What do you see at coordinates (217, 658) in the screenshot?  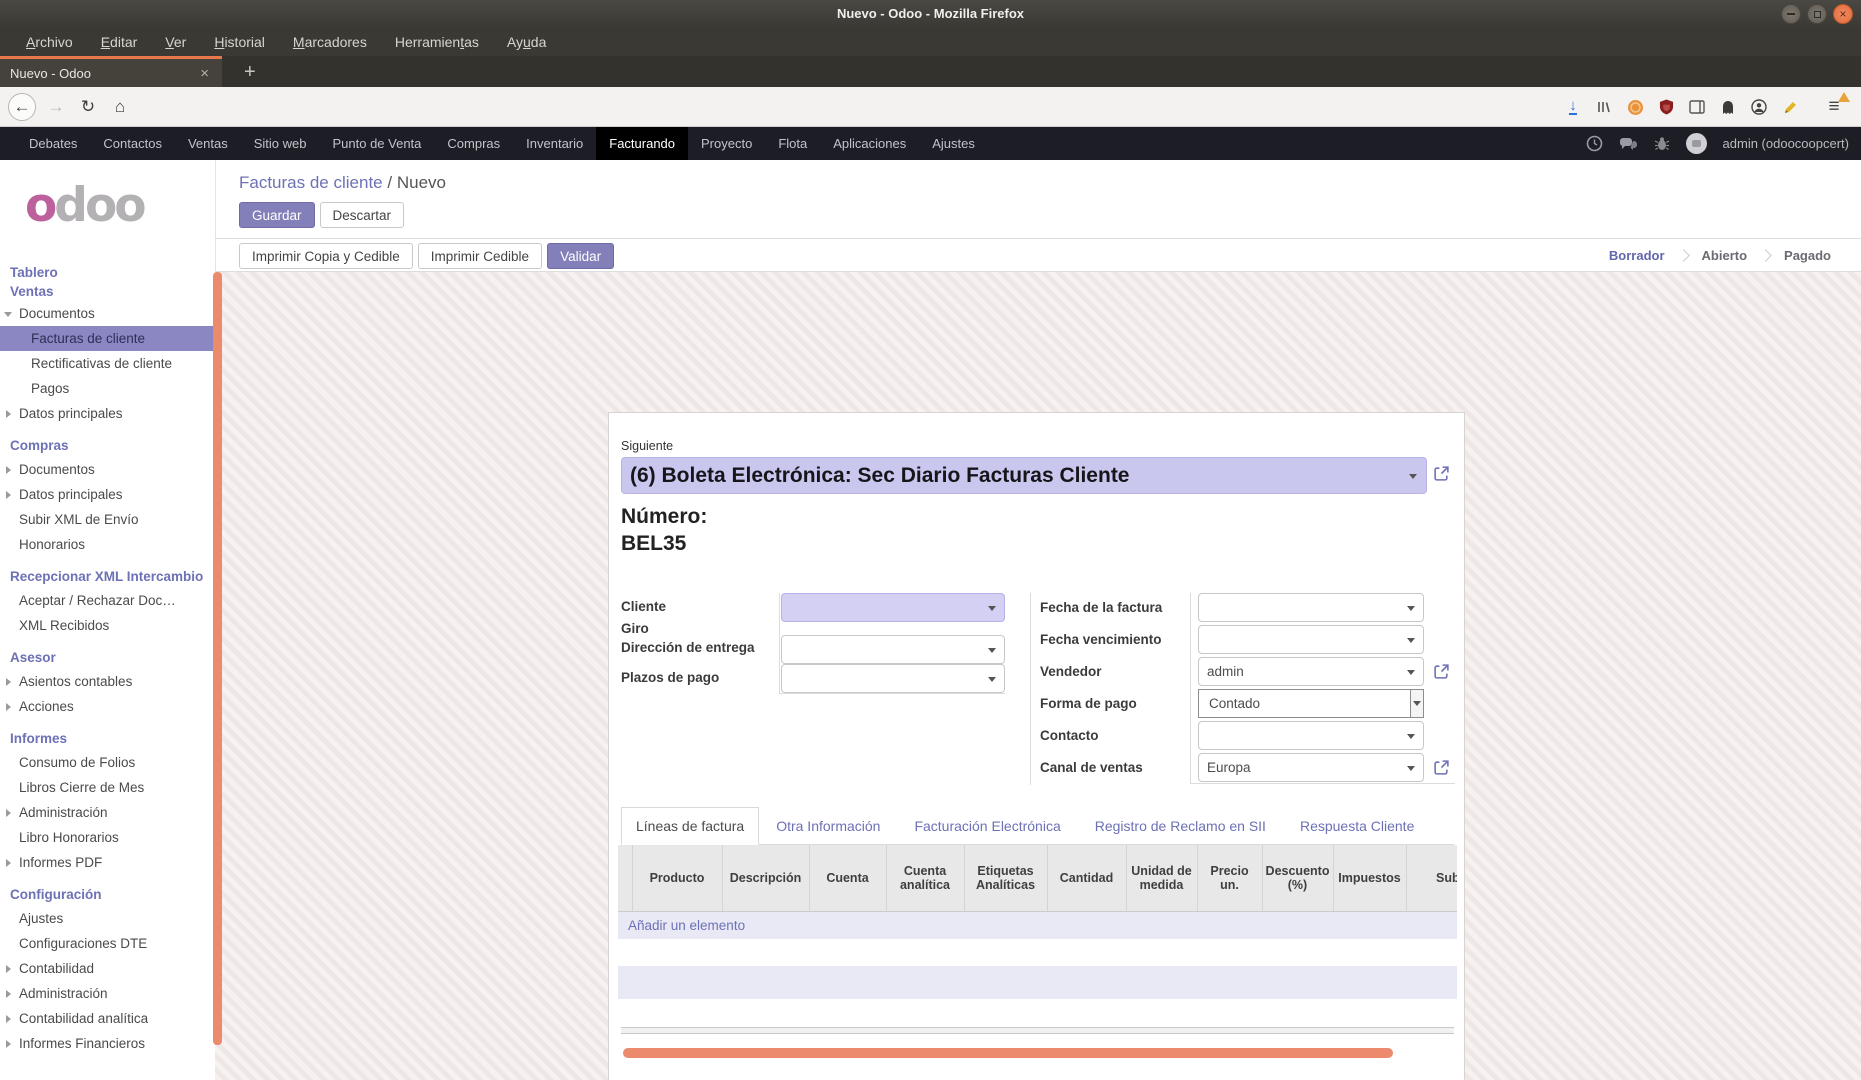 I see `vertical-scrollbar` at bounding box center [217, 658].